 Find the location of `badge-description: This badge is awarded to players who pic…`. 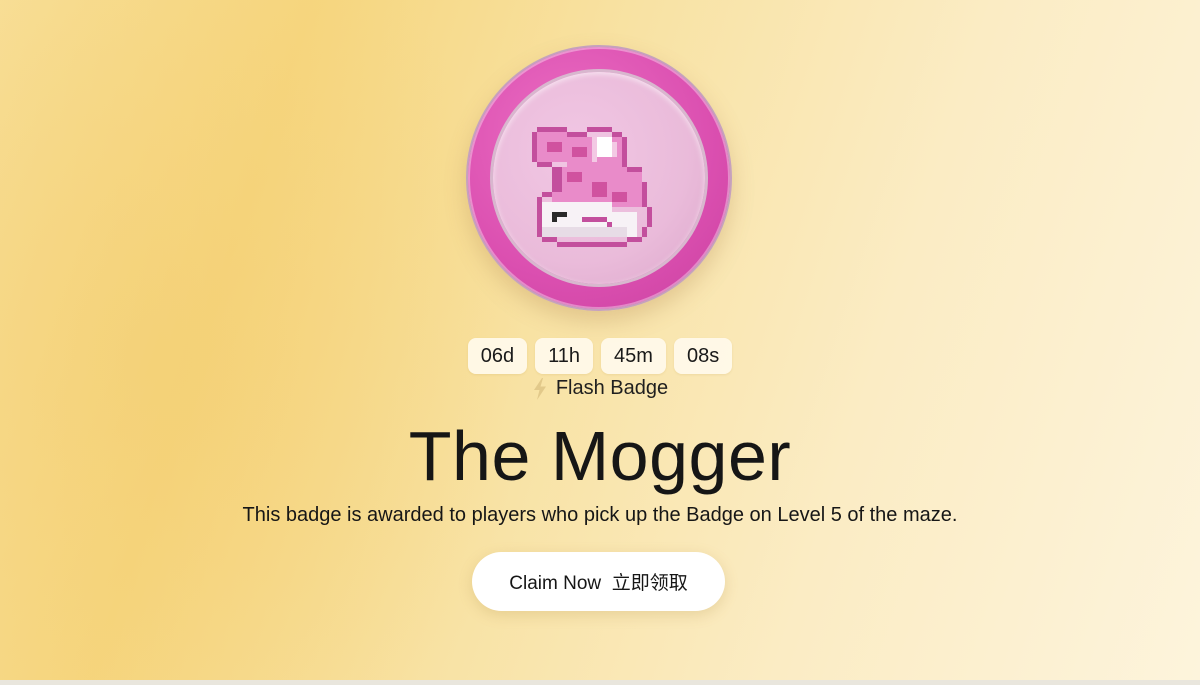

badge-description: This badge is awarded to players who pic… is located at coordinates (600, 515).